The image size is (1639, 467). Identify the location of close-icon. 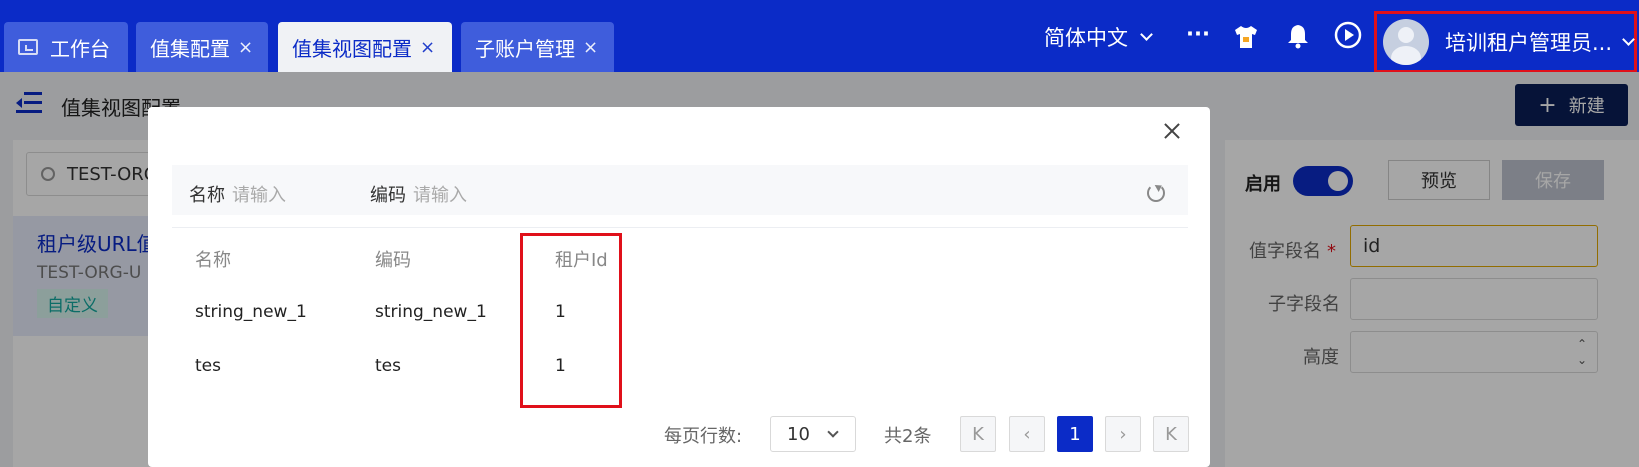
(1172, 131).